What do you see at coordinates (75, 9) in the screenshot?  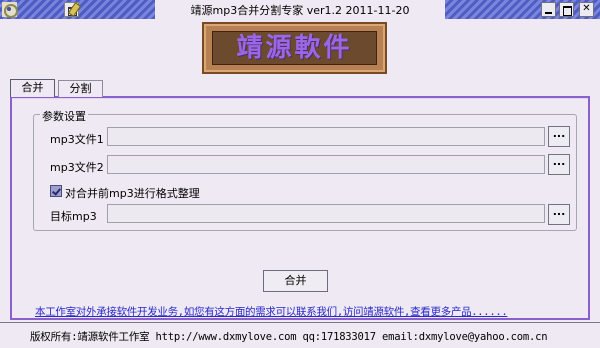 I see `pin-icon` at bounding box center [75, 9].